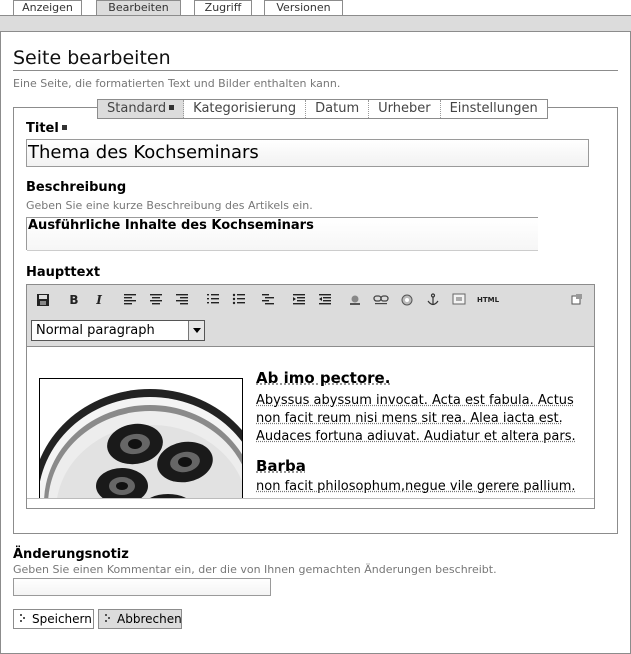  What do you see at coordinates (307, 153) in the screenshot?
I see `title-input: Thema des Kochseminars` at bounding box center [307, 153].